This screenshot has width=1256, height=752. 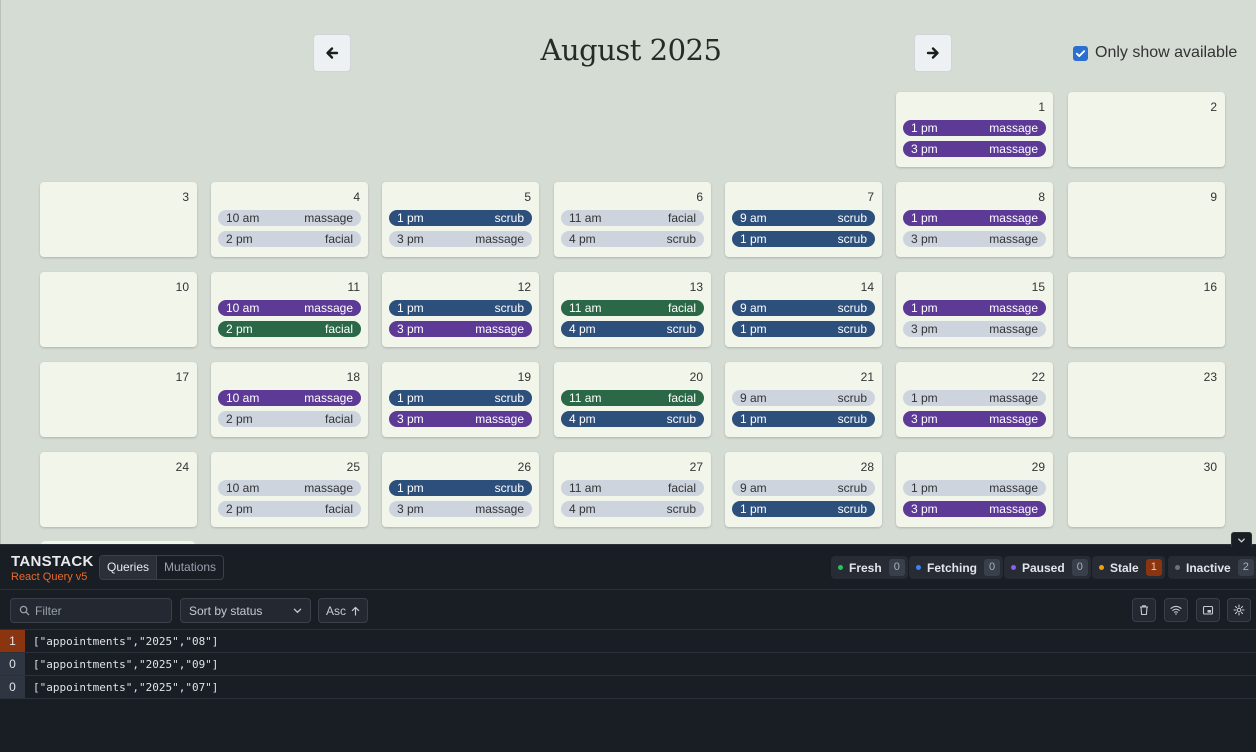 What do you see at coordinates (1144, 610) in the screenshot?
I see `clear-cache-button` at bounding box center [1144, 610].